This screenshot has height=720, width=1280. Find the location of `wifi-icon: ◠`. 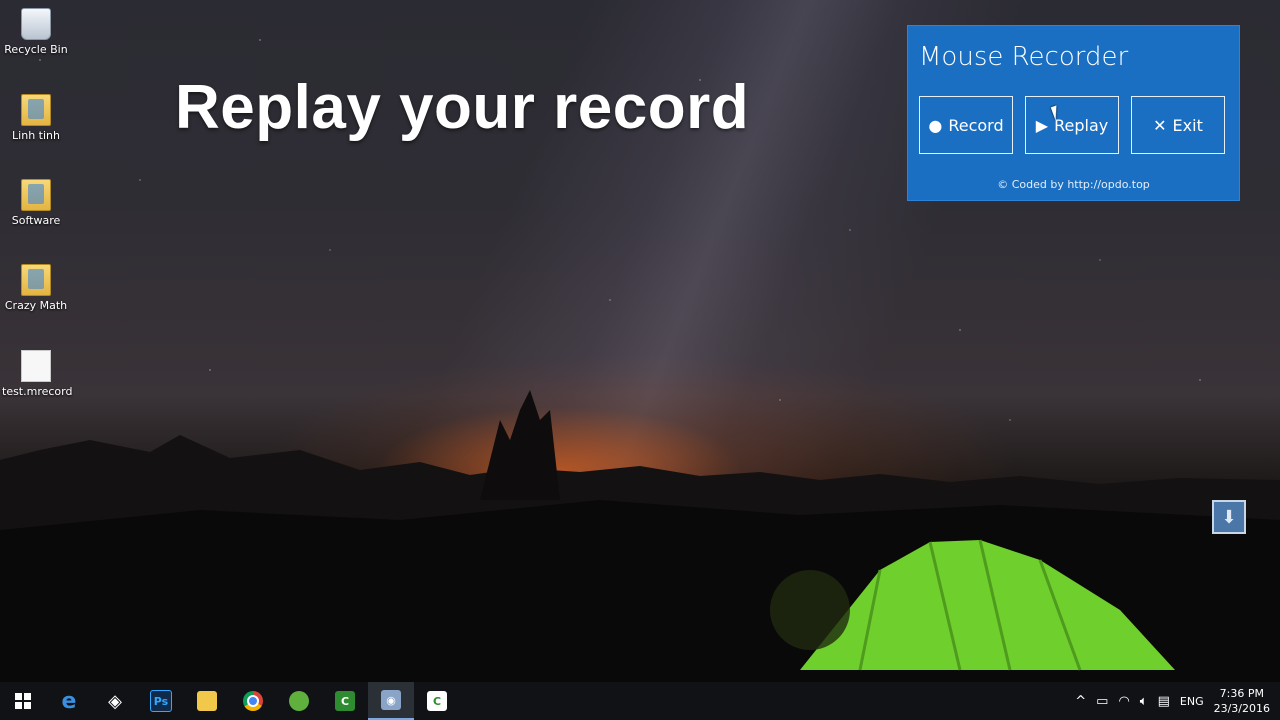

wifi-icon: ◠ is located at coordinates (1123, 701).